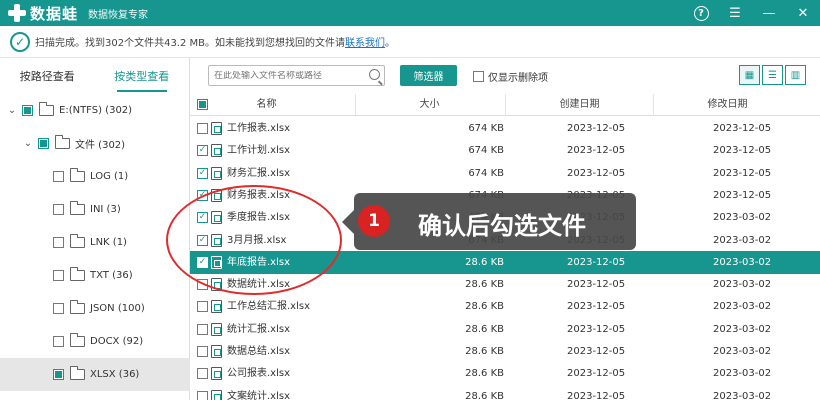 This screenshot has height=400, width=820. I want to click on grid-icon: ▦, so click(749, 75).